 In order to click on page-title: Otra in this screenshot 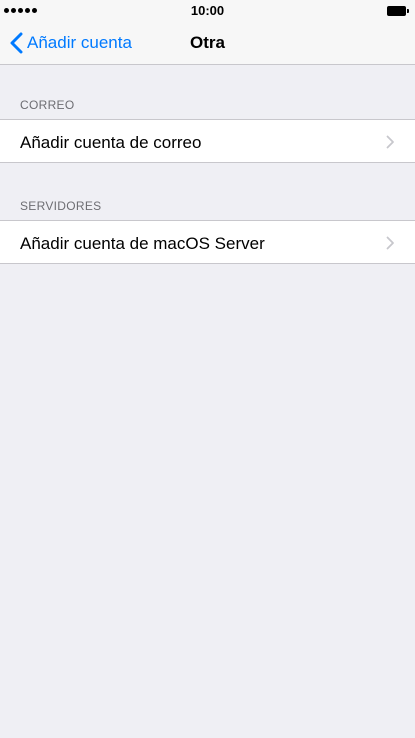, I will do `click(207, 42)`.